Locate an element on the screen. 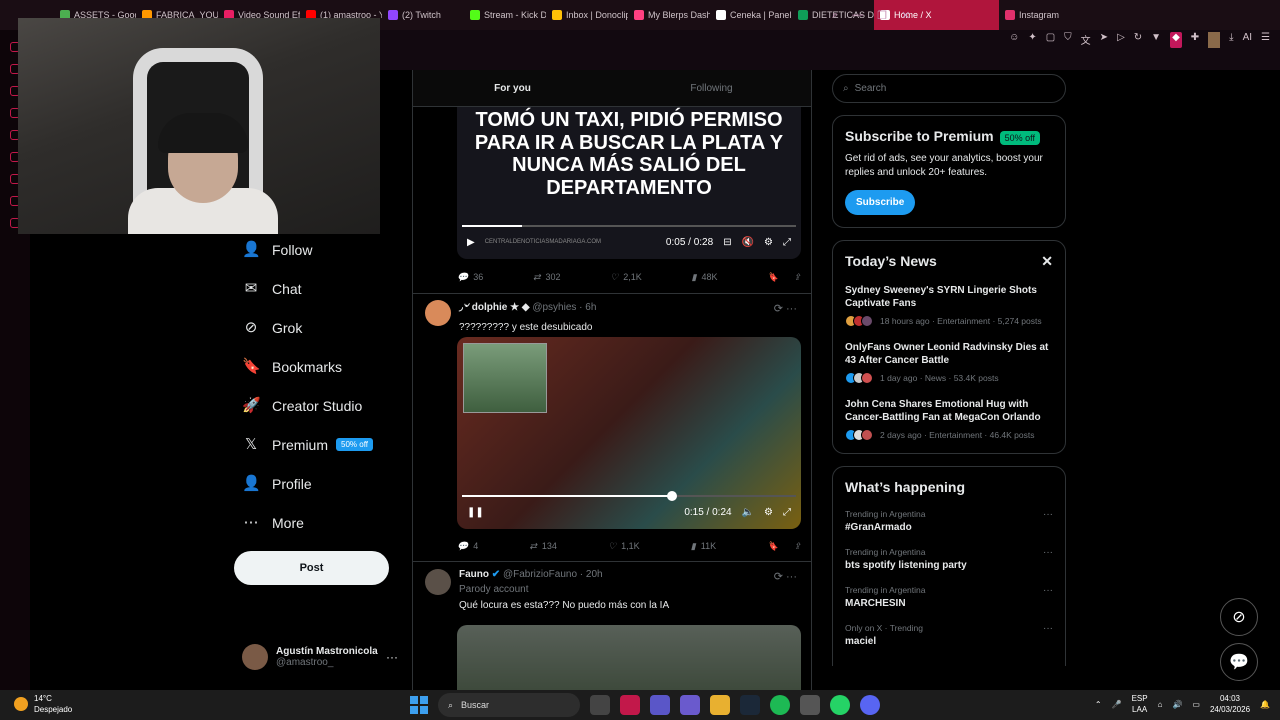 The image size is (1280, 720). chat-fab-button: 💬 is located at coordinates (1239, 662).